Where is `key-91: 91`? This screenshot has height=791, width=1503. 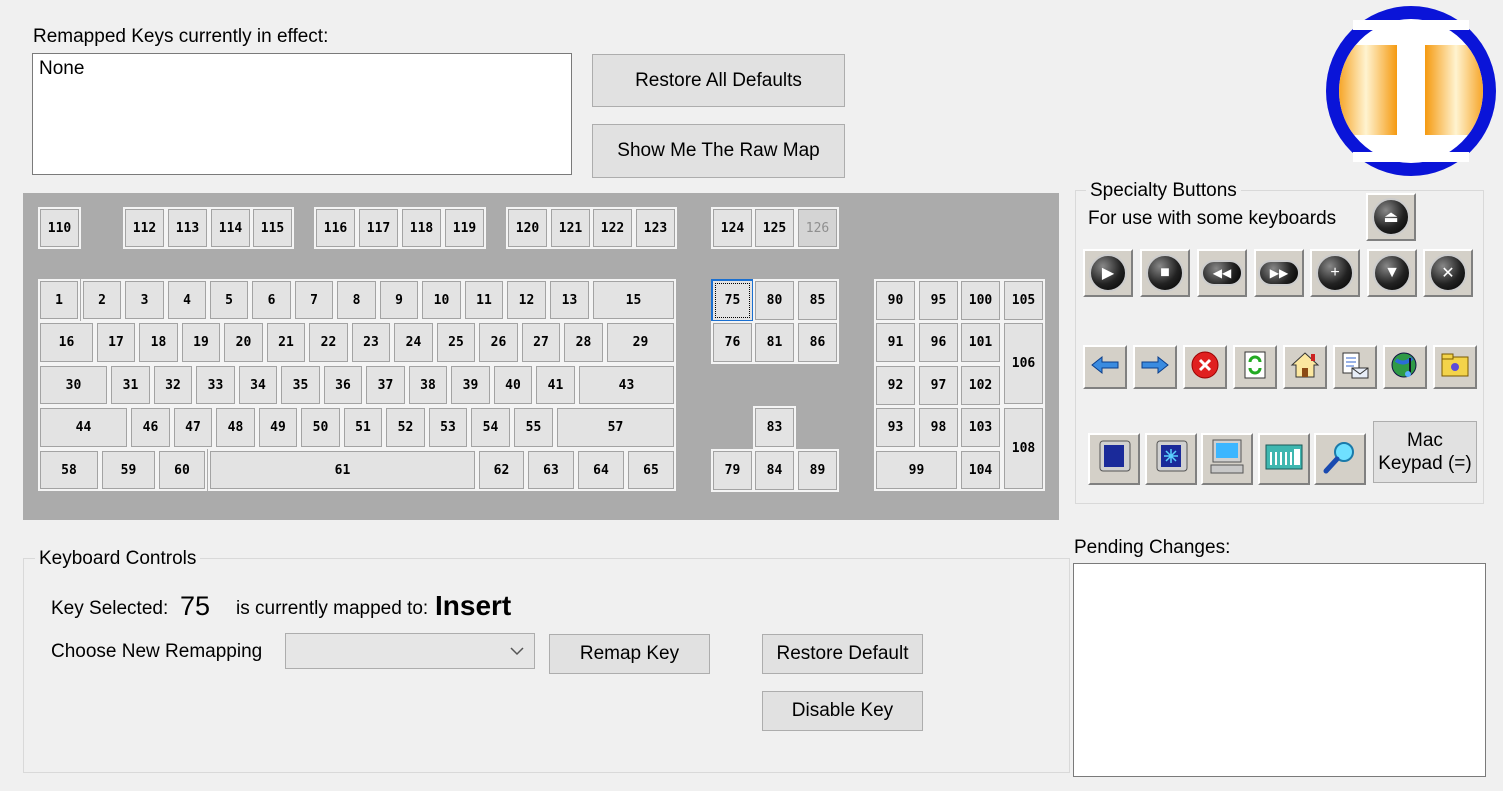
key-91: 91 is located at coordinates (895, 342).